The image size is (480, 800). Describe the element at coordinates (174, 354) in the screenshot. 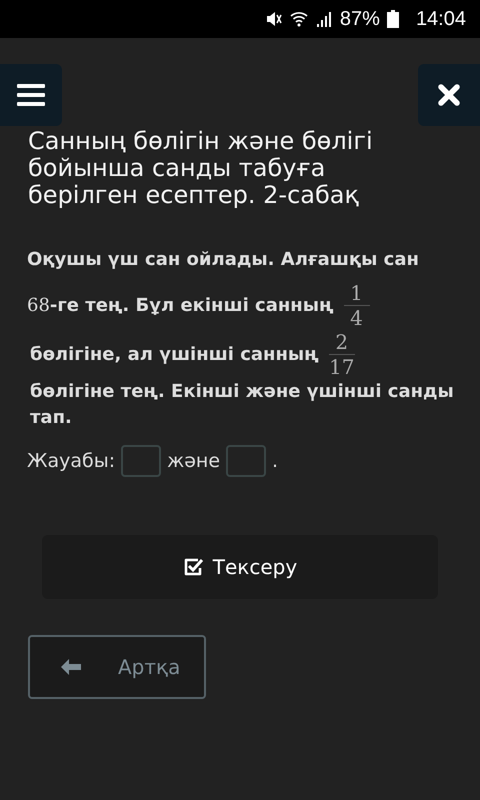

I see `problem-text: бөлігіне, ал үшінші санның` at that location.